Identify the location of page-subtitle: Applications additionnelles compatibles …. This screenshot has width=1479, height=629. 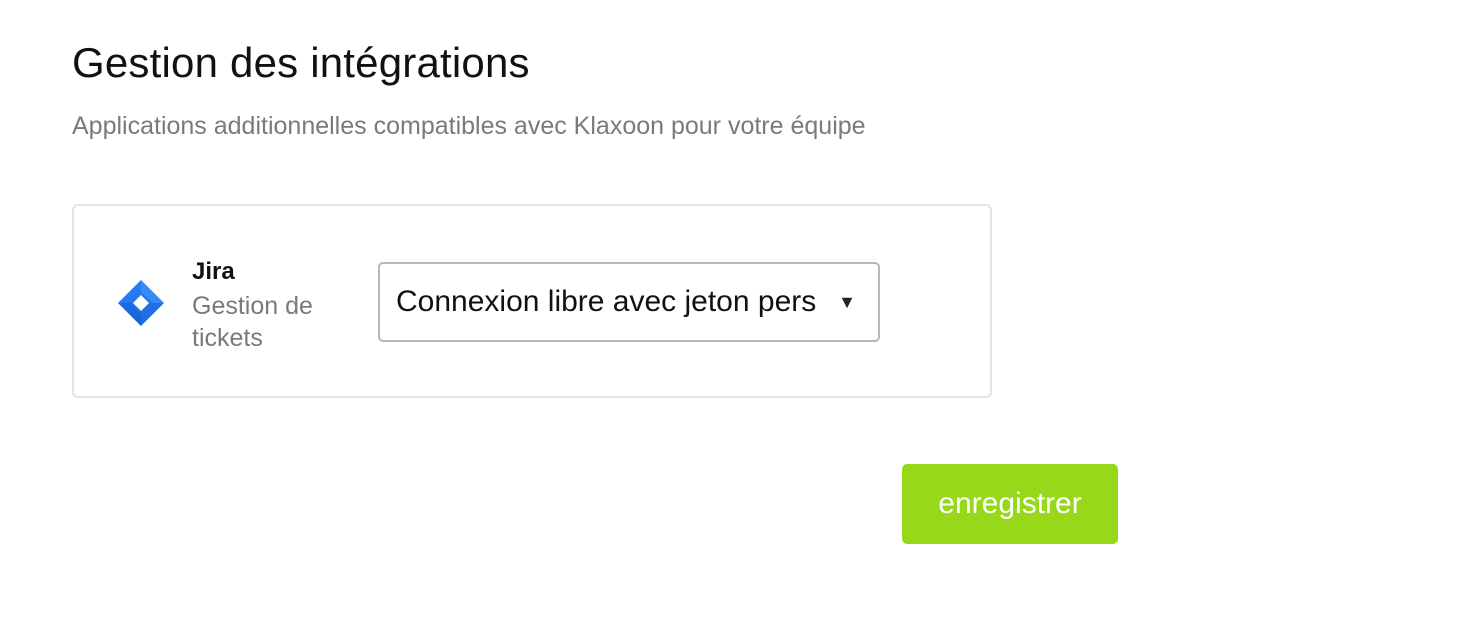
(469, 126).